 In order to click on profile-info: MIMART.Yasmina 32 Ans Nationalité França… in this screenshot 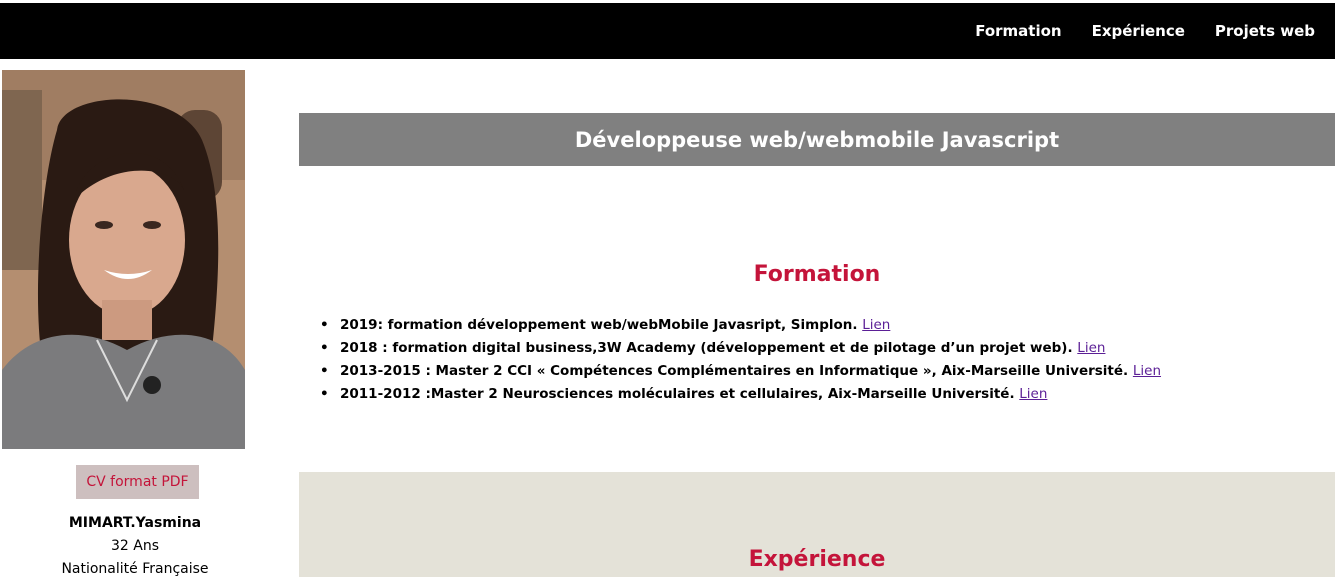, I will do `click(135, 544)`.